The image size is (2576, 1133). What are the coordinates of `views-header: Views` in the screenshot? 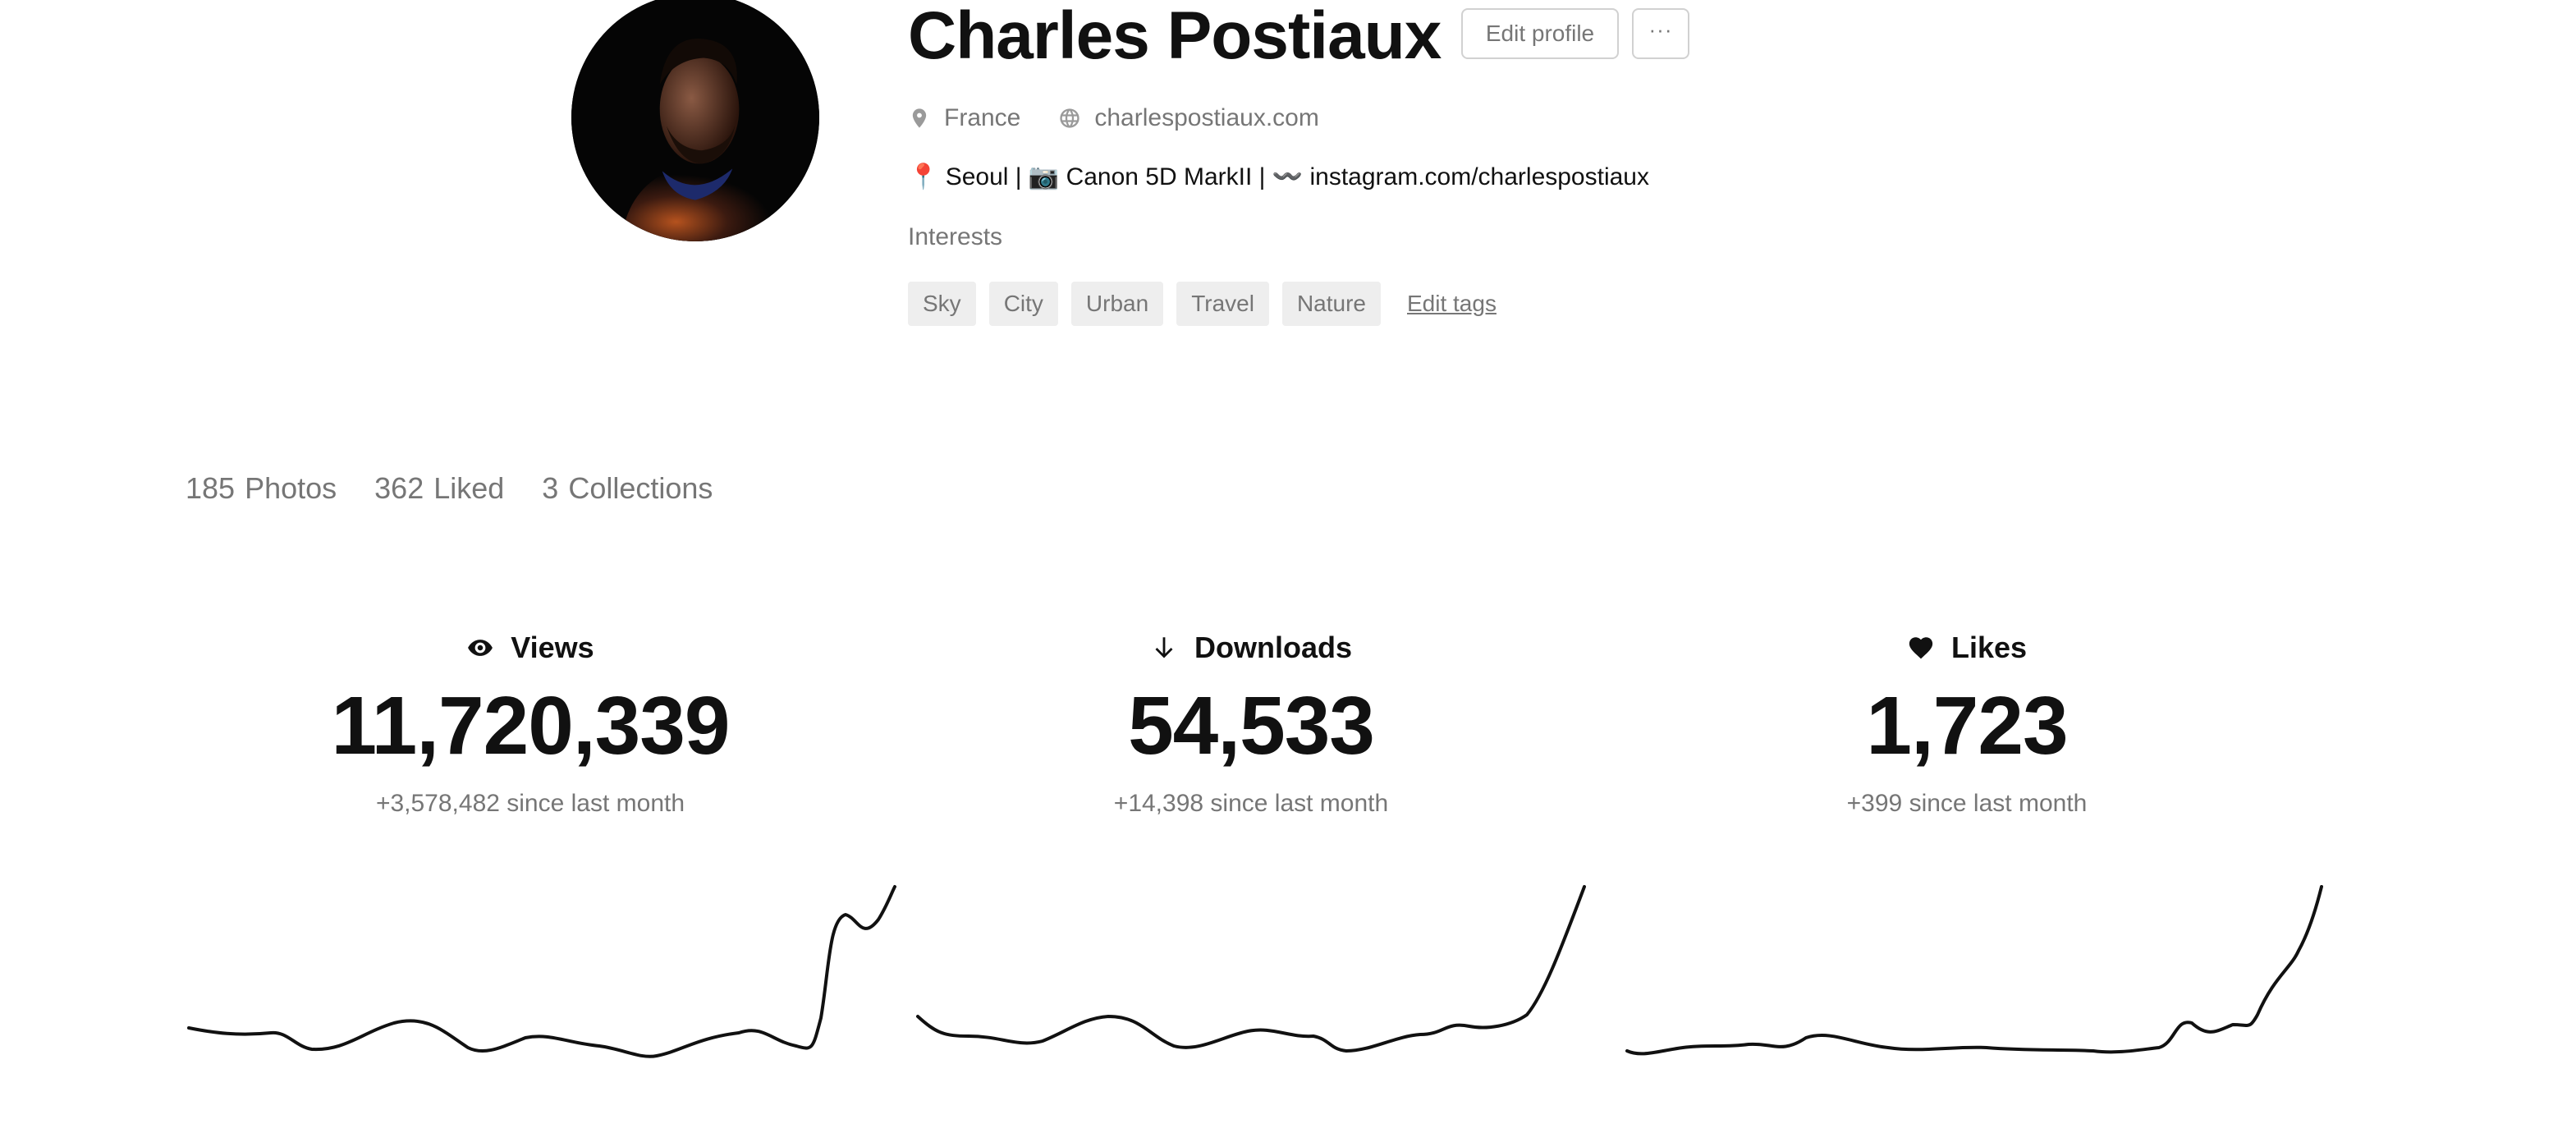 It's located at (530, 647).